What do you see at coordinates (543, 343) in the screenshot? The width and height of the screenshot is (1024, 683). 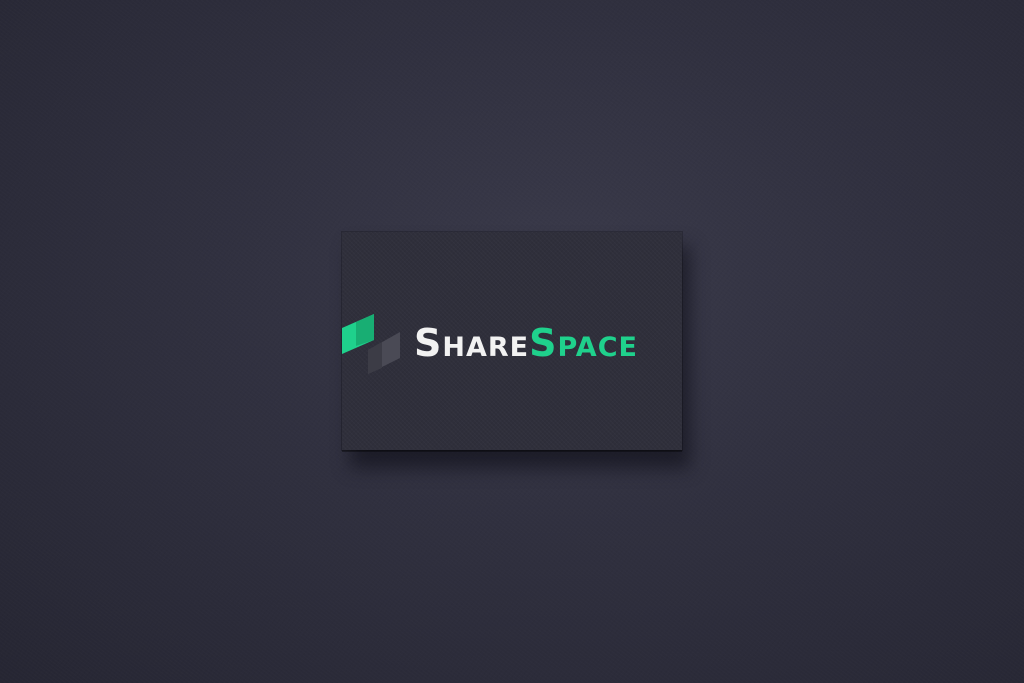 I see `wordmark-space-initial: S` at bounding box center [543, 343].